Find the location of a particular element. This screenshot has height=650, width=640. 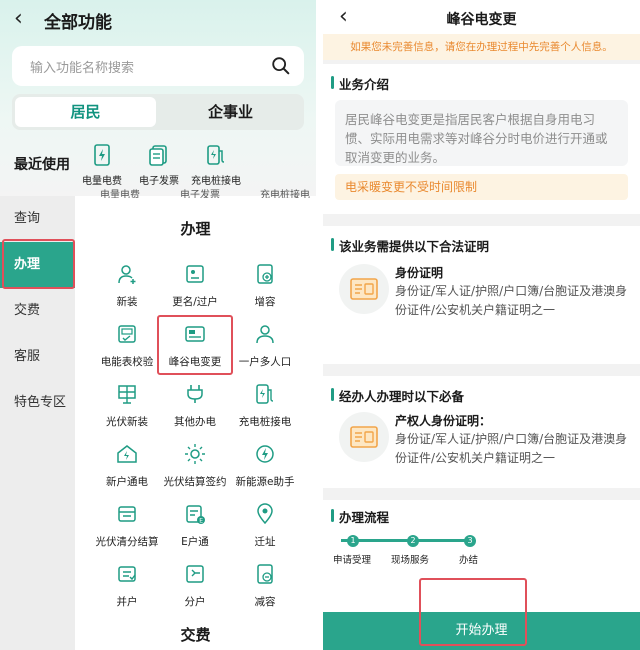

merge-account-icon is located at coordinates (127, 574).